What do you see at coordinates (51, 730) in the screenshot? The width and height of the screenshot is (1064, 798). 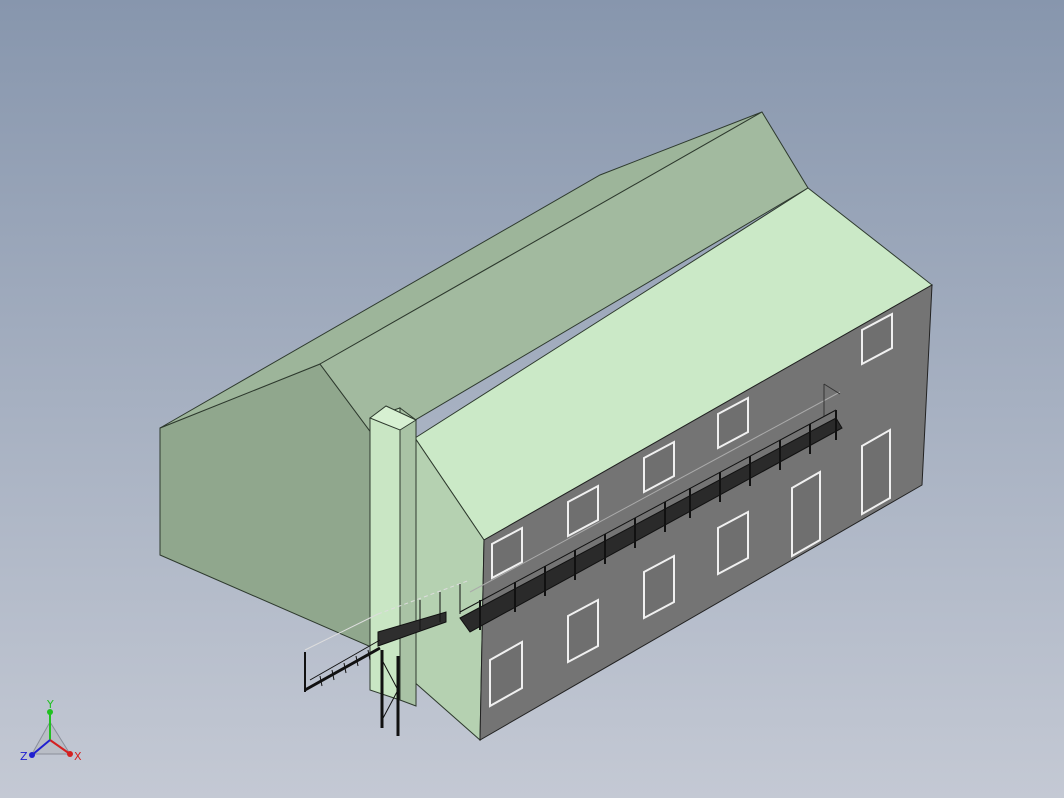 I see `triad-graphic: Y X Z` at bounding box center [51, 730].